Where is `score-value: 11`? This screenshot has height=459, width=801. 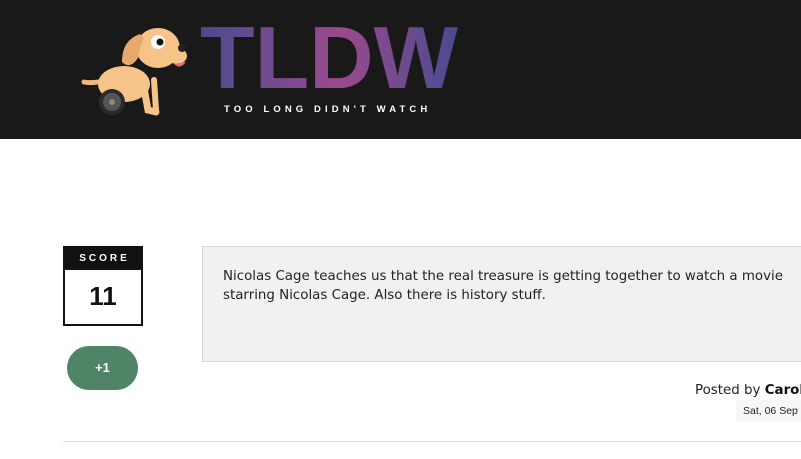 score-value: 11 is located at coordinates (103, 296).